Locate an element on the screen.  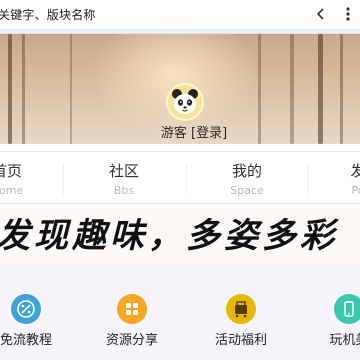
quick-link-traffic-tutorial: 免流教程 is located at coordinates (35, 321).